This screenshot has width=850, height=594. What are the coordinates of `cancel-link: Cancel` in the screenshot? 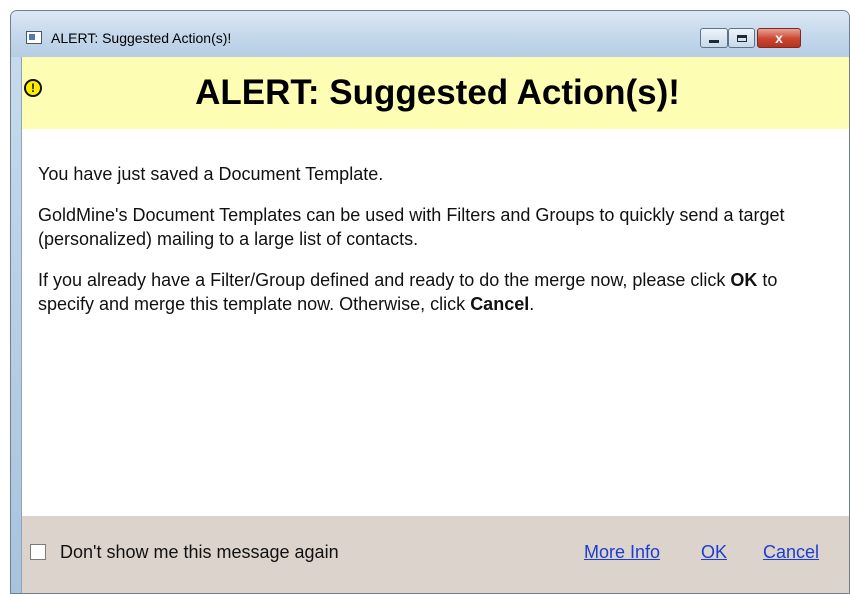 It's located at (791, 552).